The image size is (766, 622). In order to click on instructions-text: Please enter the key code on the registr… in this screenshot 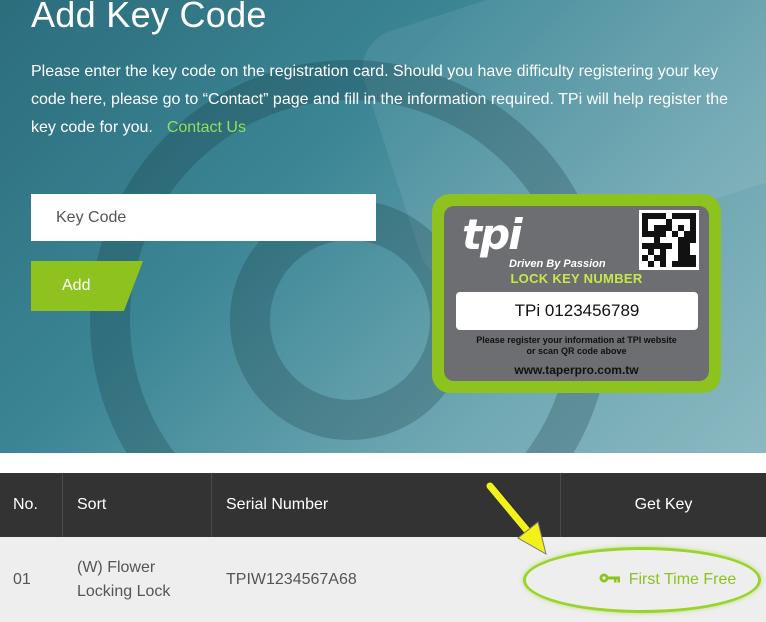, I will do `click(381, 100)`.